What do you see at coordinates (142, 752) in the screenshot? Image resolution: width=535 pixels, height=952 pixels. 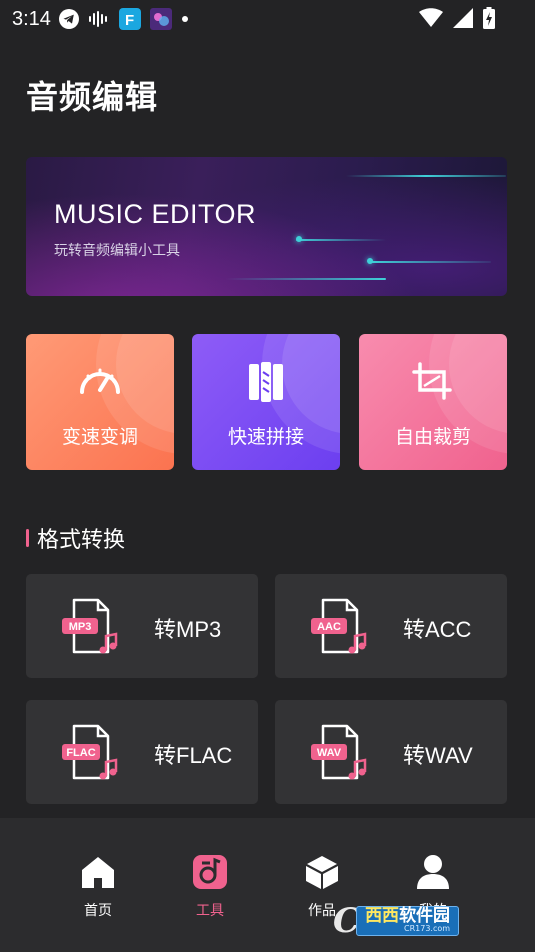 I see `convert-flac-card: FLAC 转FLAC` at bounding box center [142, 752].